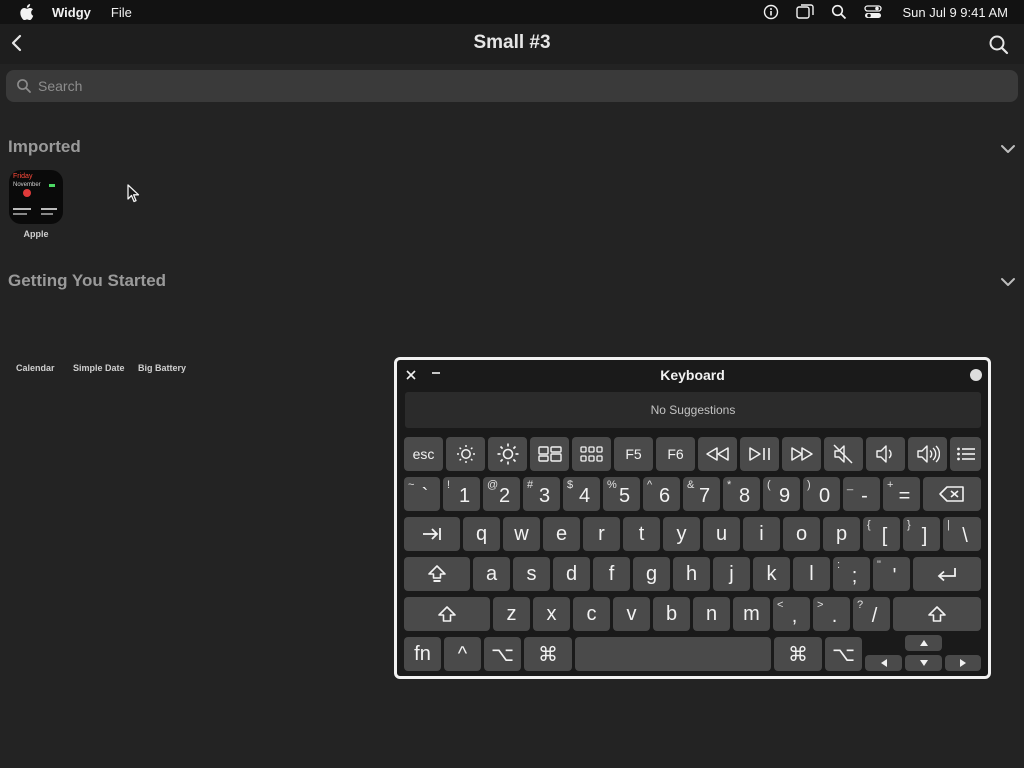  Describe the element at coordinates (611, 574) in the screenshot. I see `key-f: f` at that location.